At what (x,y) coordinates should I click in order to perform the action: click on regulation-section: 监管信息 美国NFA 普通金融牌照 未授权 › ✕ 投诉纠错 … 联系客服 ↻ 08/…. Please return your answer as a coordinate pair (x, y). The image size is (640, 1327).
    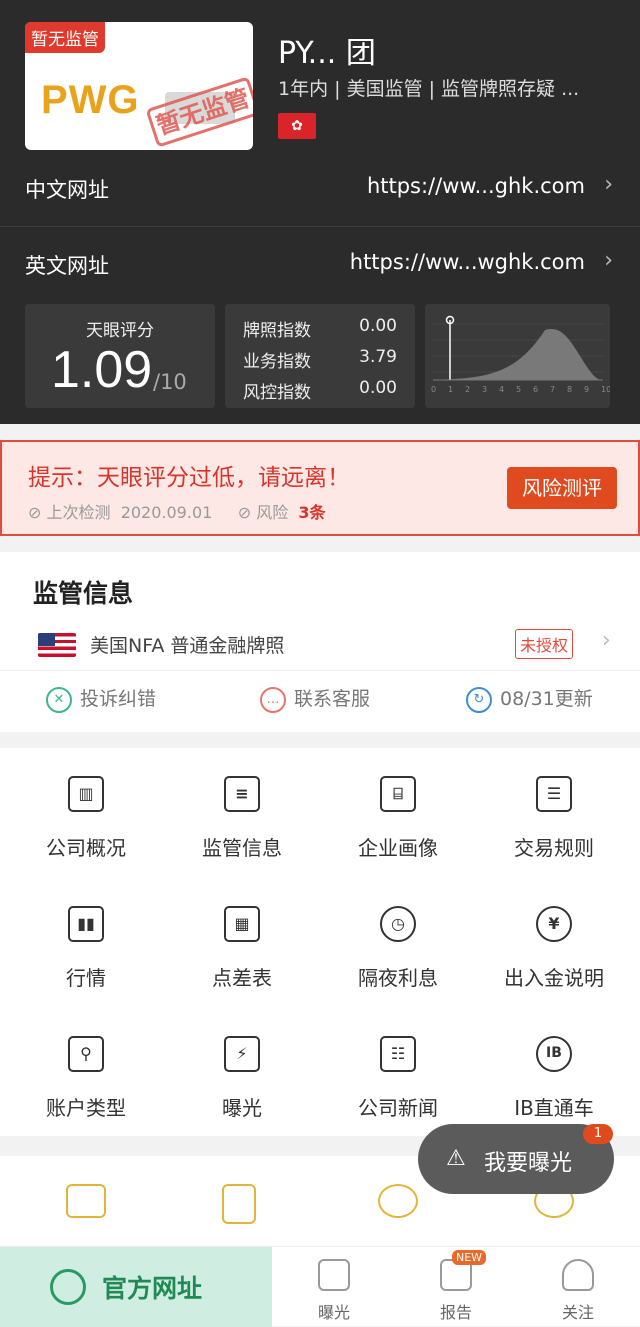
    Looking at the image, I should click on (320, 642).